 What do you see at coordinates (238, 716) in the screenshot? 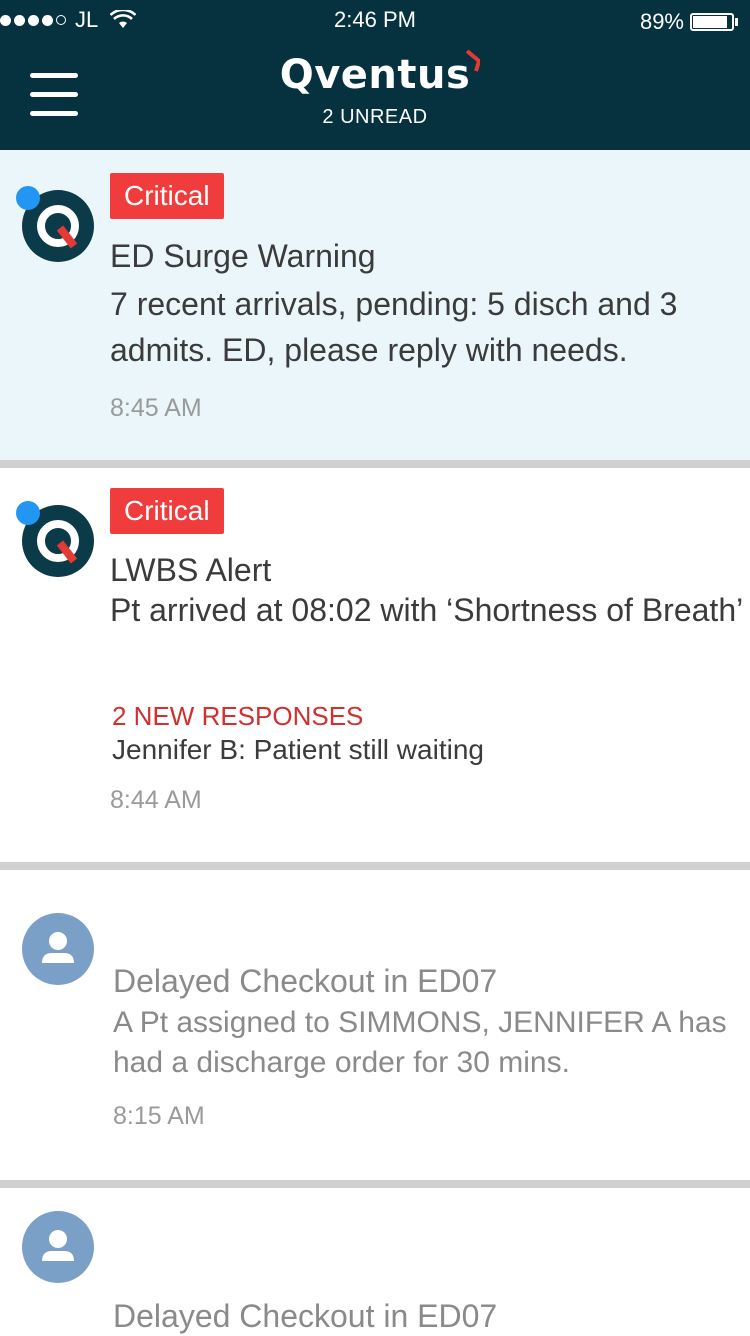
I see `new-responses-count: 2 NEW RESPONSES` at bounding box center [238, 716].